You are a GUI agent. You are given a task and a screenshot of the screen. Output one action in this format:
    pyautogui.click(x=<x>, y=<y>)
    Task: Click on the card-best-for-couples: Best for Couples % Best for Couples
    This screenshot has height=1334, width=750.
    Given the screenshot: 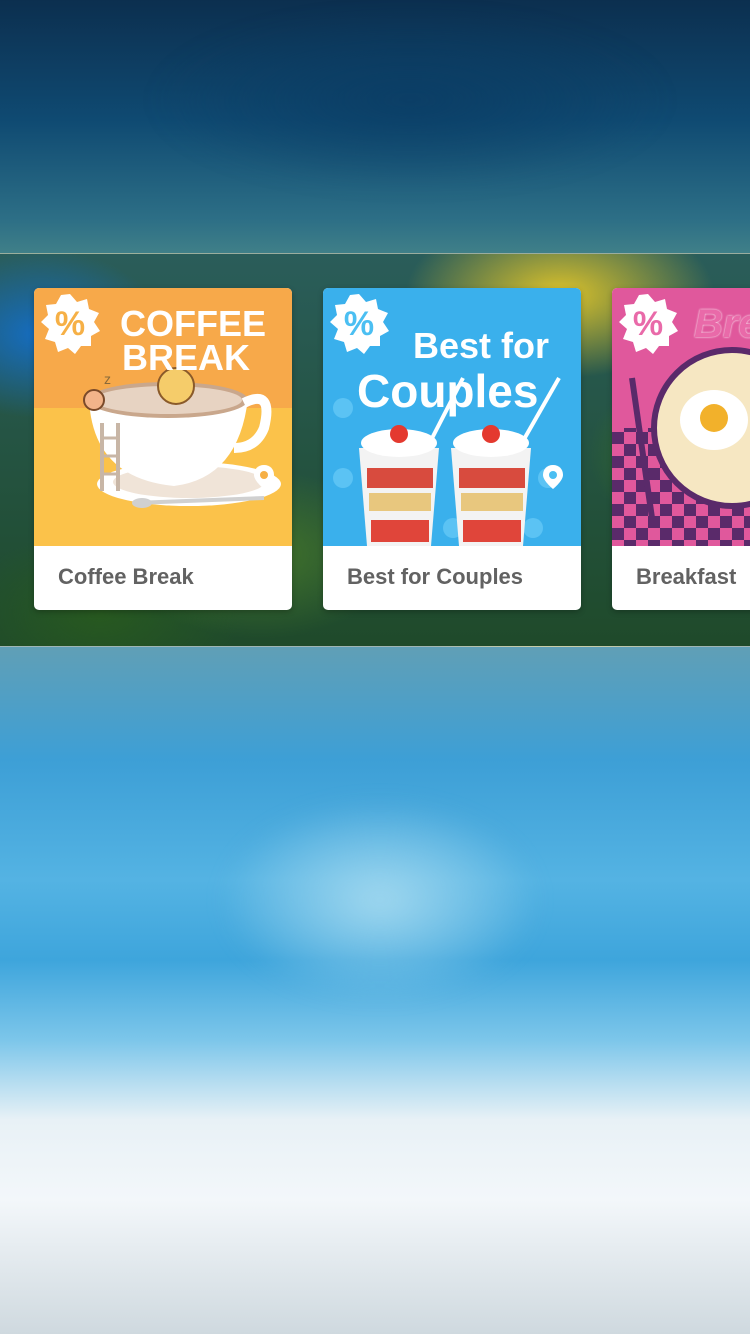 What is the action you would take?
    pyautogui.click(x=452, y=449)
    